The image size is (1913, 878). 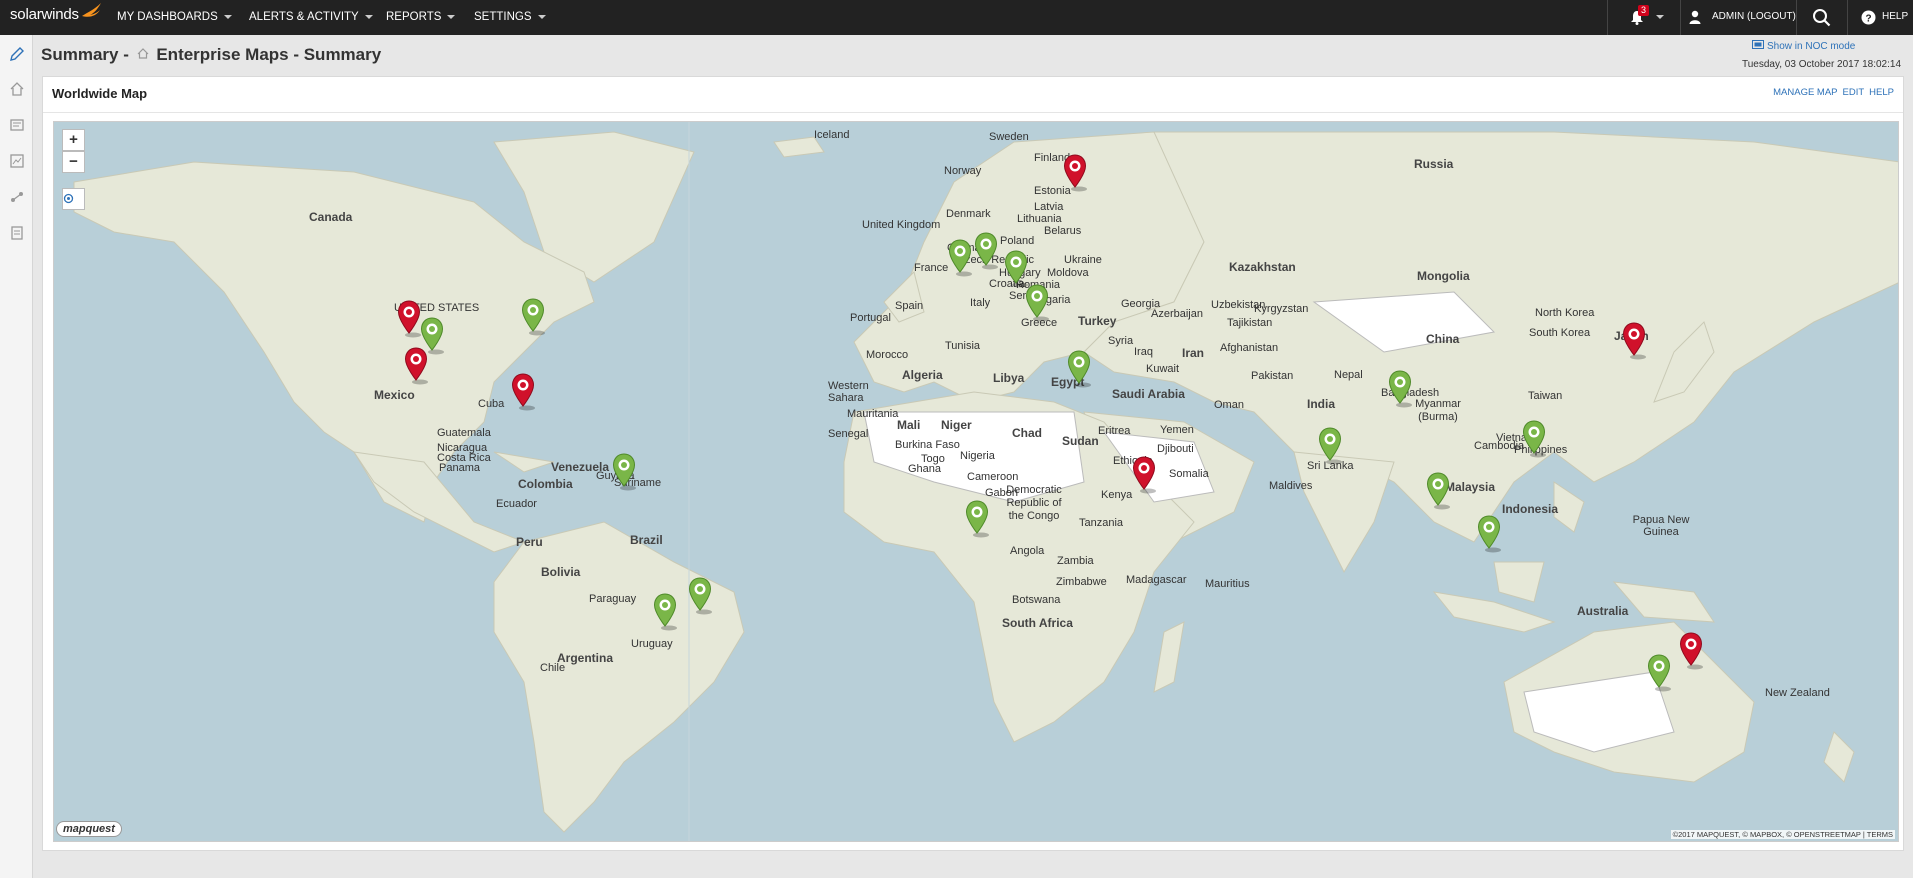 I want to click on user-menu: ADMIN (LOGOUT), so click(x=1738, y=17).